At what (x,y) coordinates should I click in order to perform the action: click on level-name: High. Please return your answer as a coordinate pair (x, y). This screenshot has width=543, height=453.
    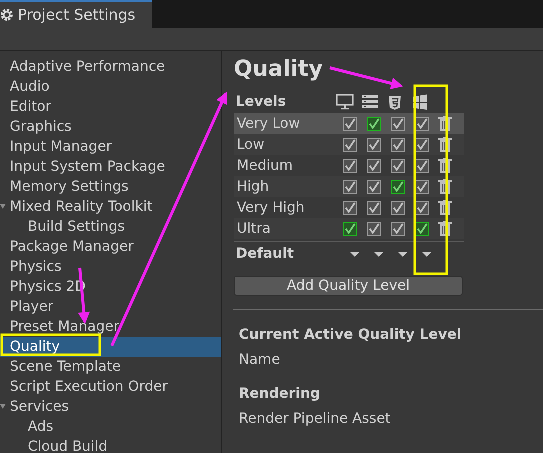
    Looking at the image, I should click on (253, 186).